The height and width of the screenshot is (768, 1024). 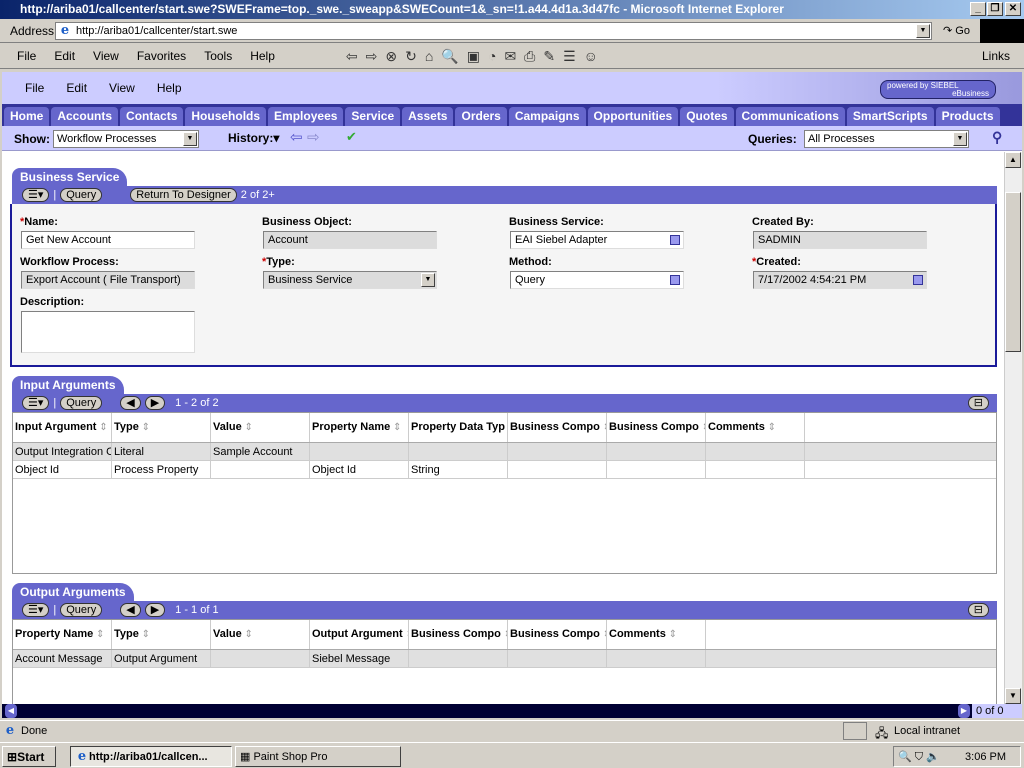 What do you see at coordinates (1013, 9) in the screenshot?
I see `close-button: ✕` at bounding box center [1013, 9].